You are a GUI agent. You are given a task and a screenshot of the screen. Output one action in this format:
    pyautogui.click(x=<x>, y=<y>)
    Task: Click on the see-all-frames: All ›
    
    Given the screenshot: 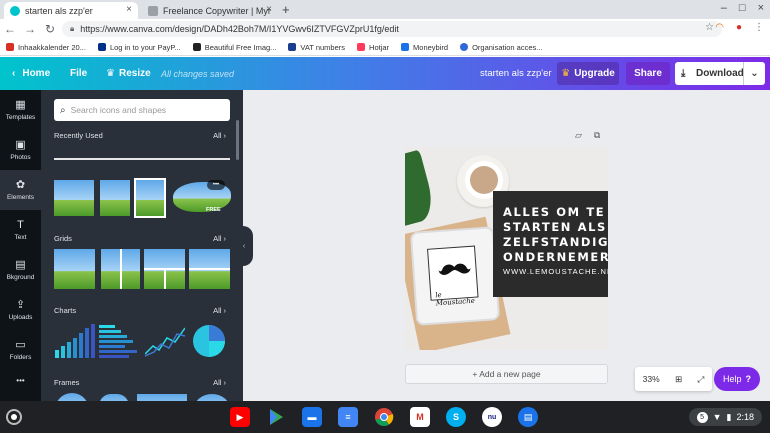 What is the action you would take?
    pyautogui.click(x=219, y=382)
    